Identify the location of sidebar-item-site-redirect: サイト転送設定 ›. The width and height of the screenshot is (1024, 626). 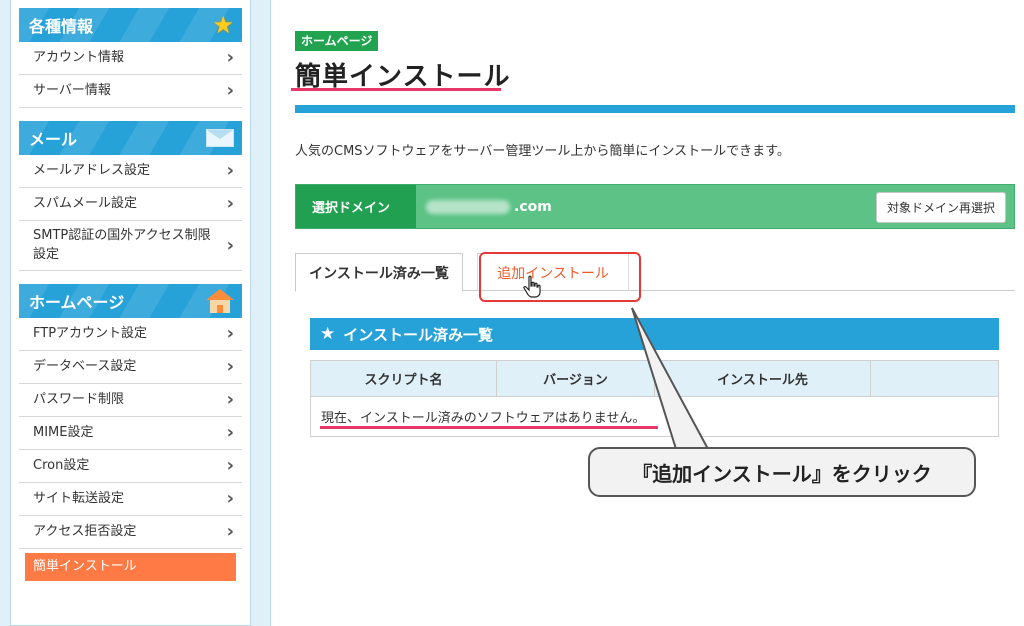
(130, 499).